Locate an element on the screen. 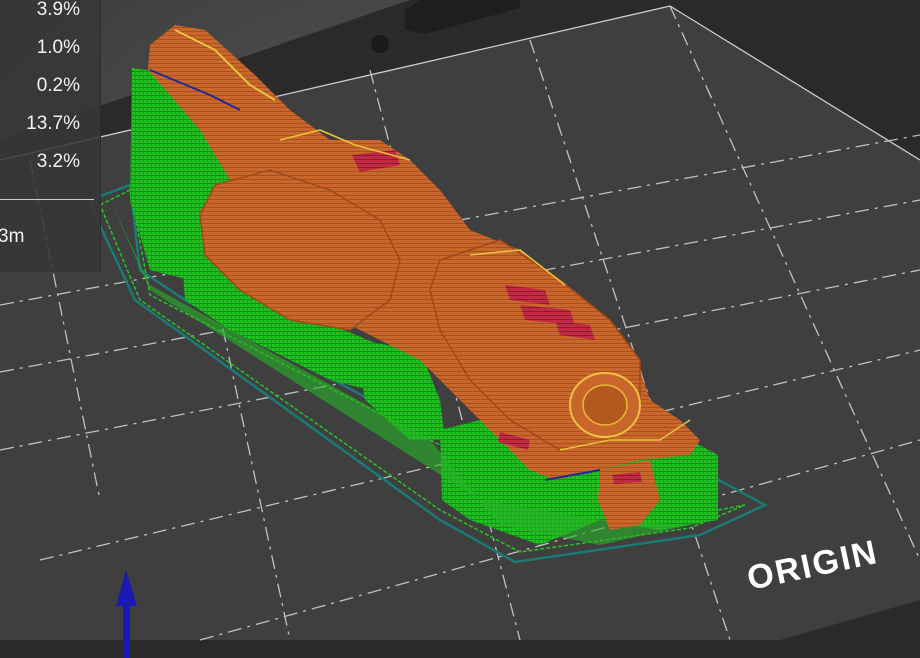  feature-percentage: 0.2% is located at coordinates (58, 85).